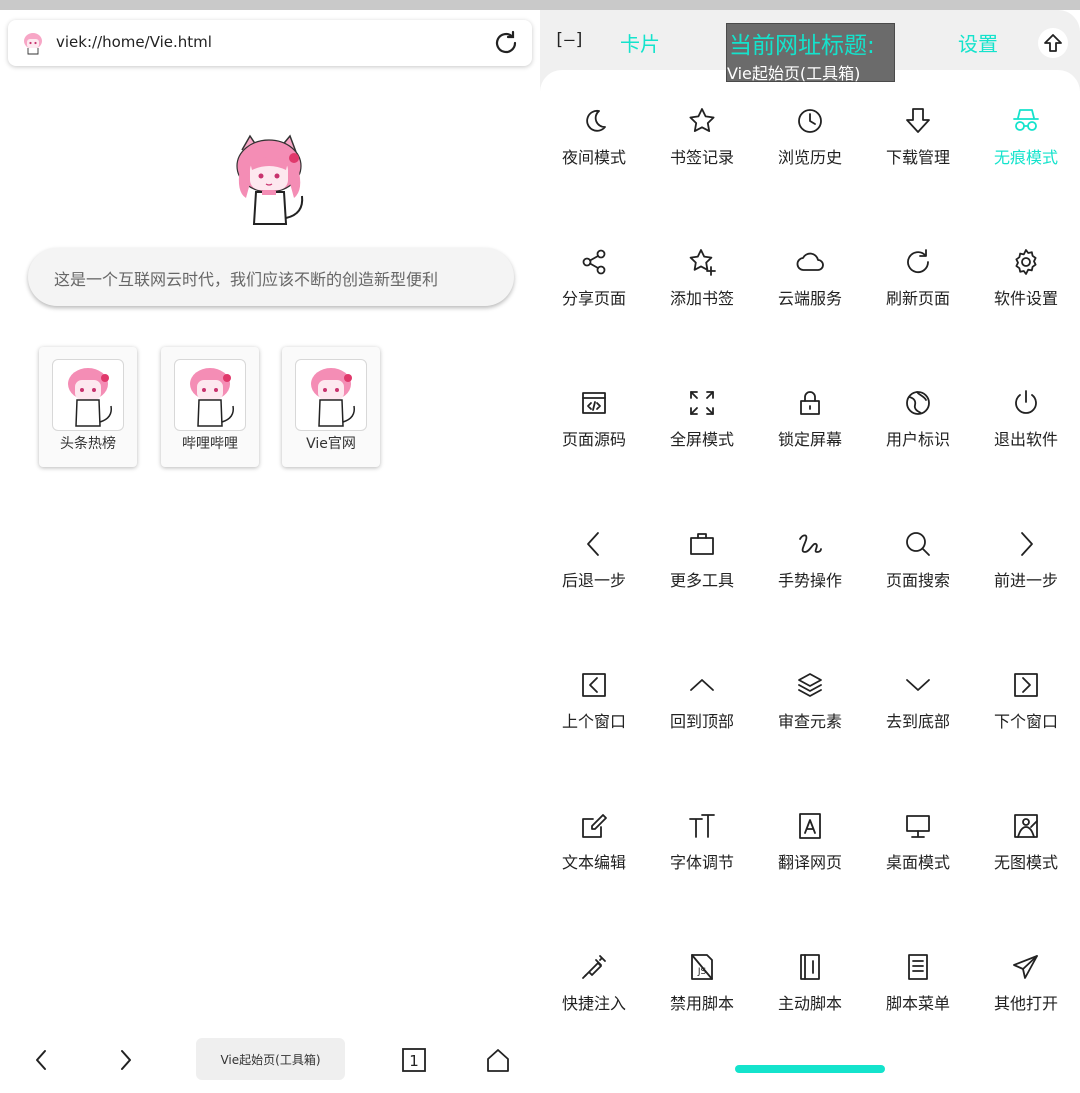 Image resolution: width=1080 pixels, height=1093 pixels. What do you see at coordinates (809, 157) in the screenshot?
I see `menu-item-label: 浏览历史` at bounding box center [809, 157].